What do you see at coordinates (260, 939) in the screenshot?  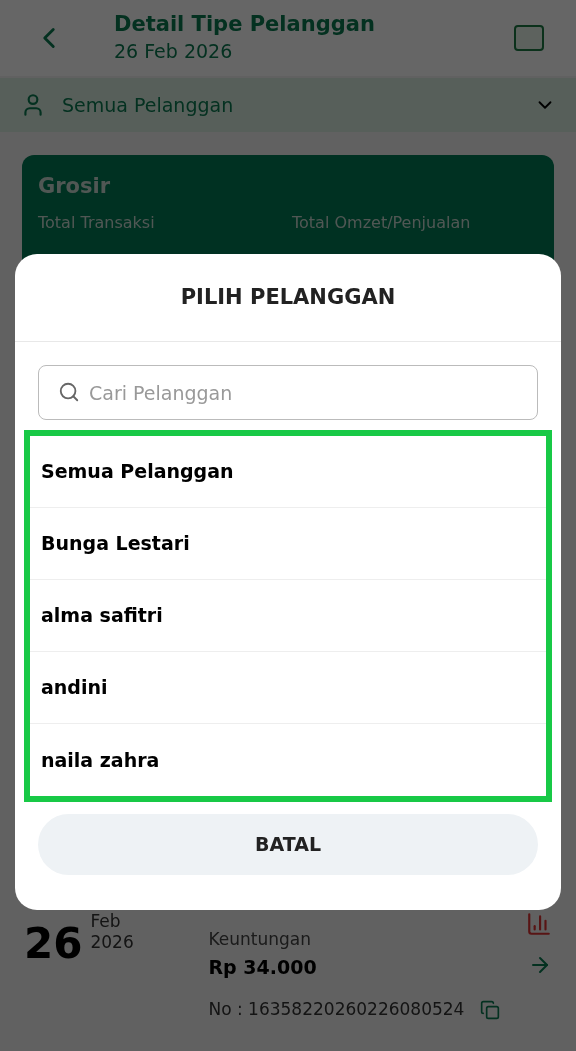 I see `profit-label: Keuntungan` at bounding box center [260, 939].